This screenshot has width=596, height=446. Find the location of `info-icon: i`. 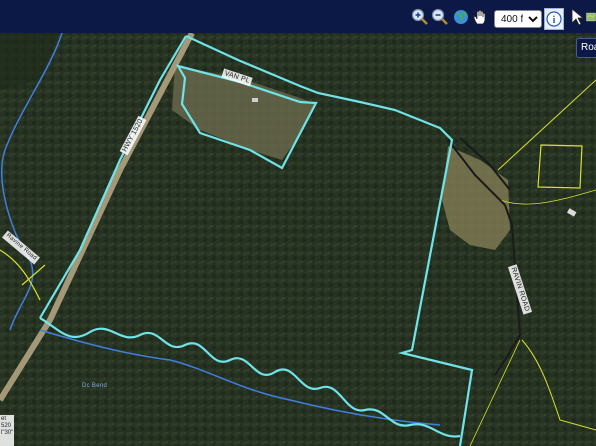

info-icon: i is located at coordinates (554, 19).